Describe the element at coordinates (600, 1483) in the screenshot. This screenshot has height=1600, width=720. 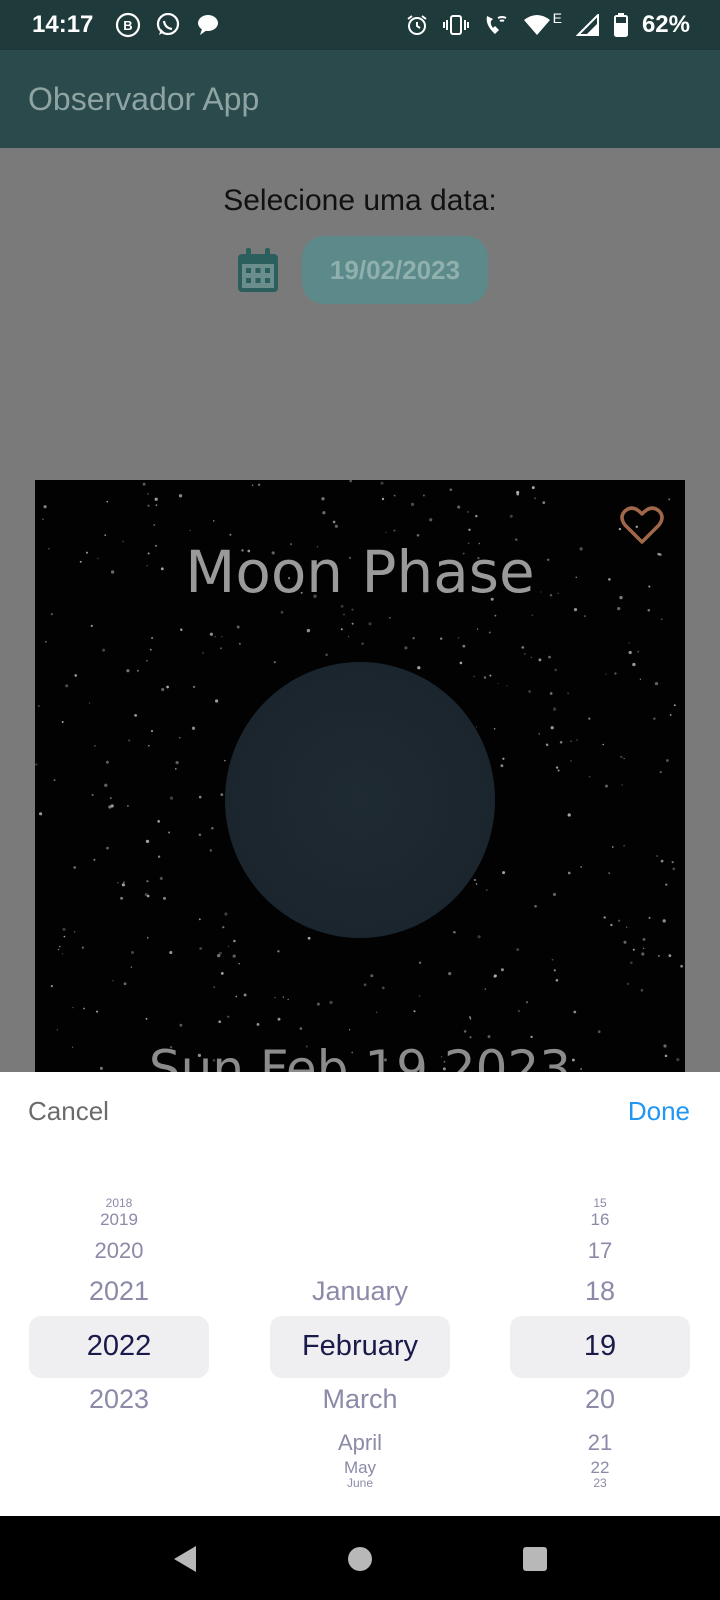
I see `day-option: 23` at that location.